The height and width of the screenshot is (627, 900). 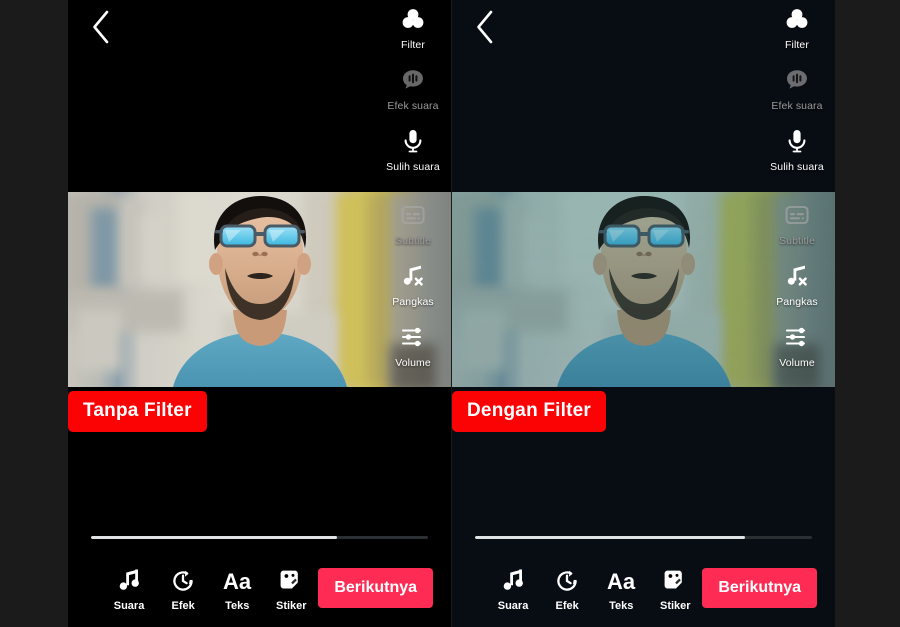 What do you see at coordinates (137, 411) in the screenshot?
I see `comparison-caption-badge: Tanpa Filter` at bounding box center [137, 411].